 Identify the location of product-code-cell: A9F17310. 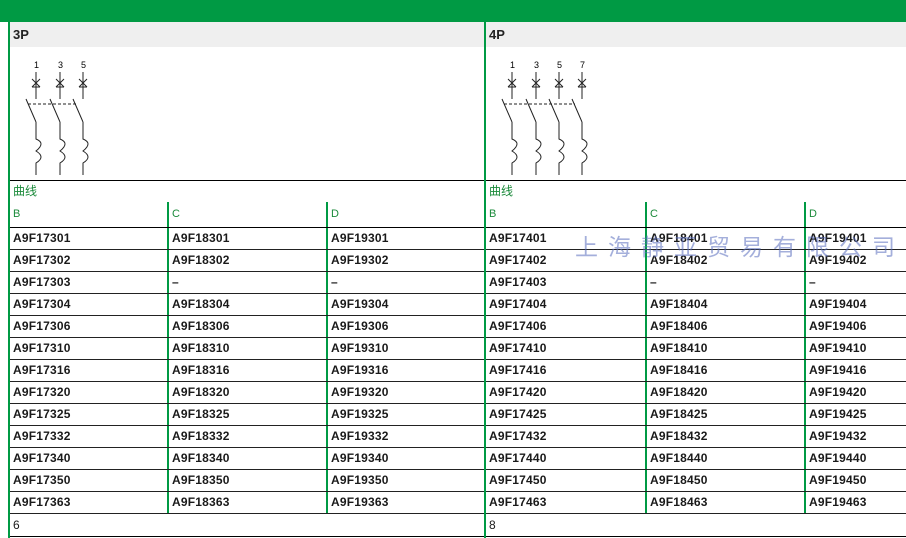
(42, 348).